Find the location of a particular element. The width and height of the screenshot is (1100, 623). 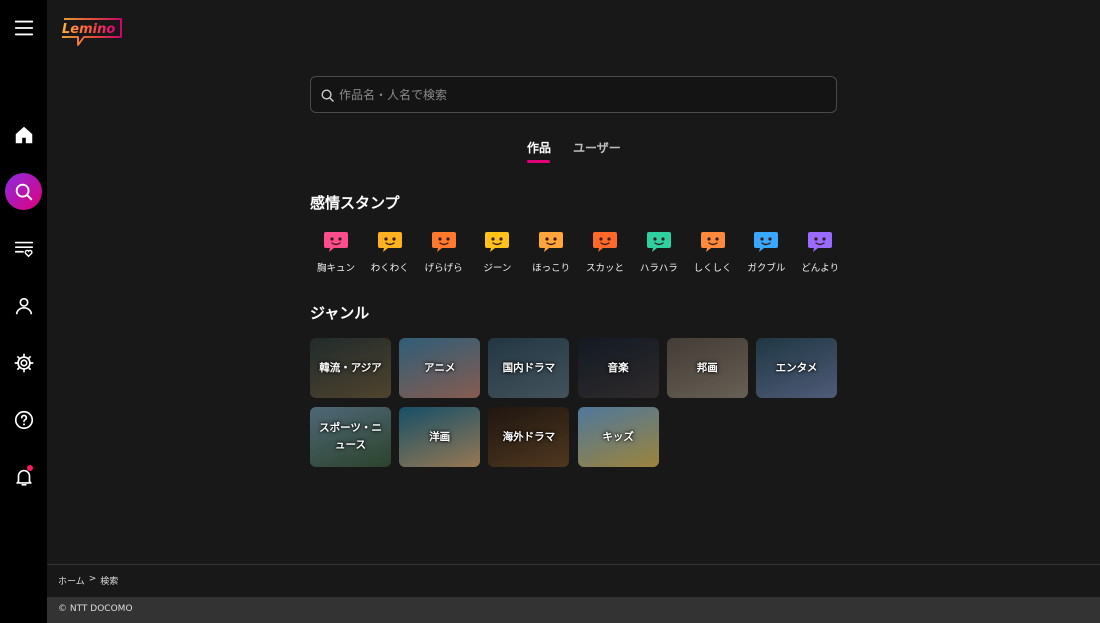

genre-tile: 国内ドラマ is located at coordinates (529, 368).